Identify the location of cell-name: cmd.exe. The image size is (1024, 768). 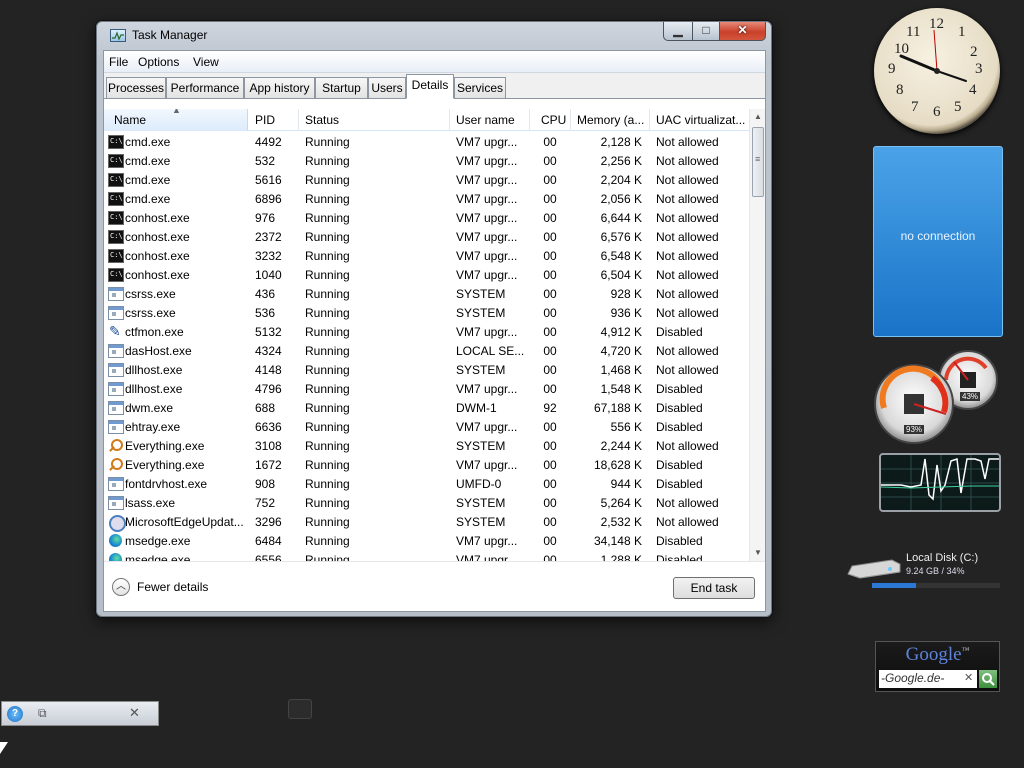
(148, 180).